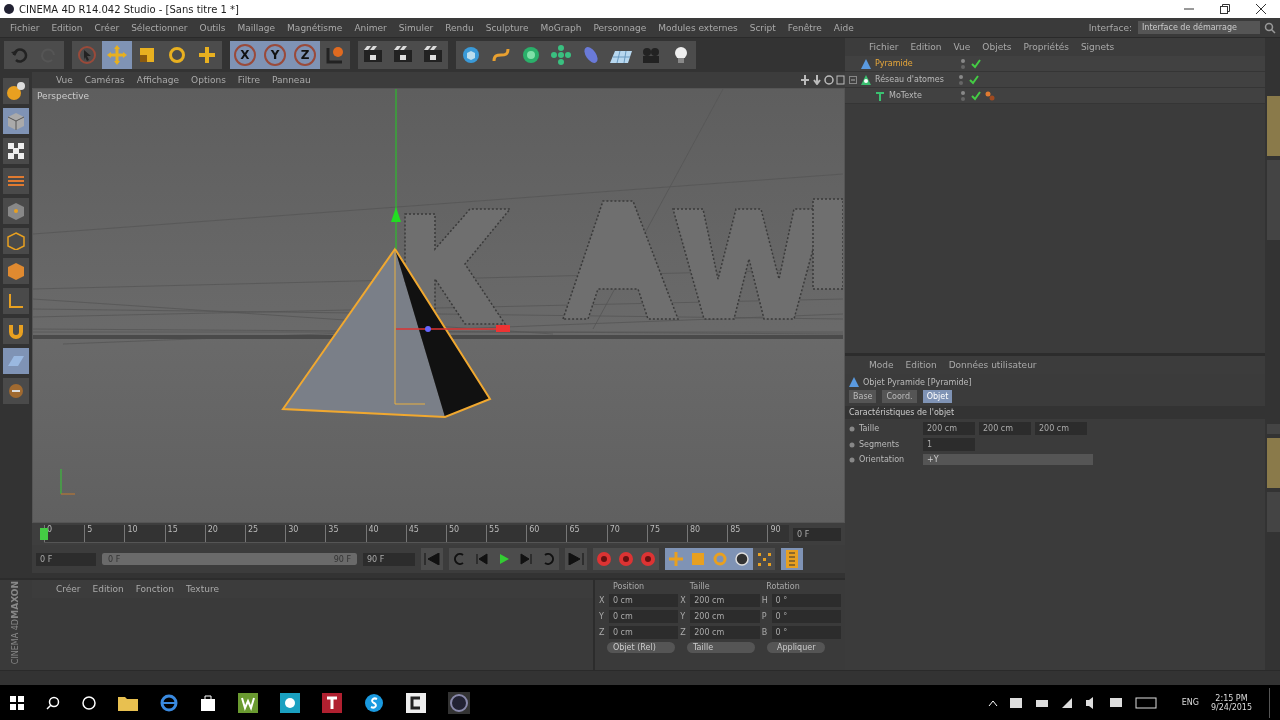 The image size is (1280, 720). I want to click on store-bag-icon, so click(208, 702).